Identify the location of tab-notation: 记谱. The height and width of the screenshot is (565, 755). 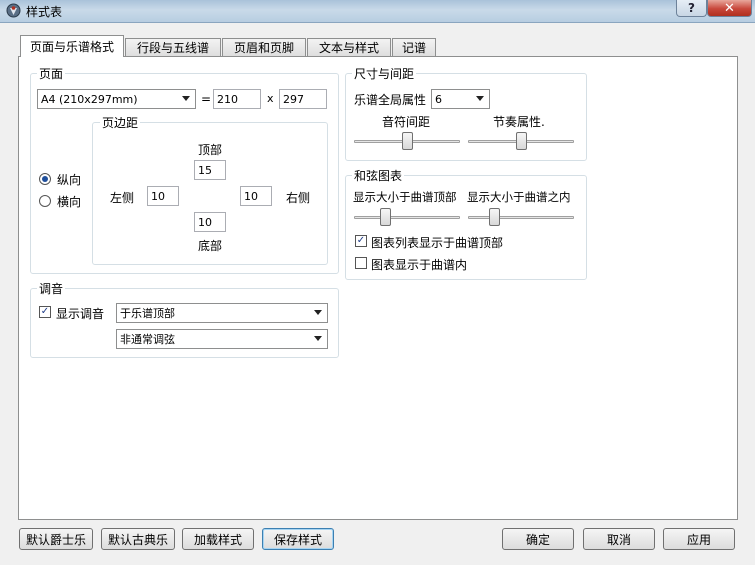
(414, 47).